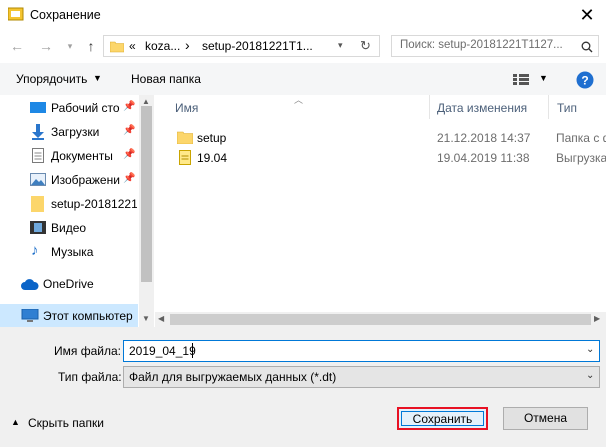 Image resolution: width=606 pixels, height=447 pixels. What do you see at coordinates (361, 351) in the screenshot?
I see `filename-input: 2019_04_19 ⌄` at bounding box center [361, 351].